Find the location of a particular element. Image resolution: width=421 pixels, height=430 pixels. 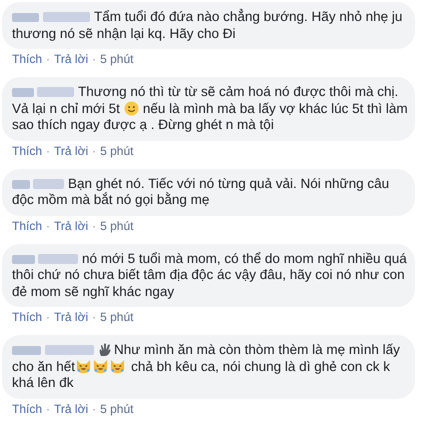

comment-text: Vả lại n chỉ mới 5t is located at coordinates (66, 108).